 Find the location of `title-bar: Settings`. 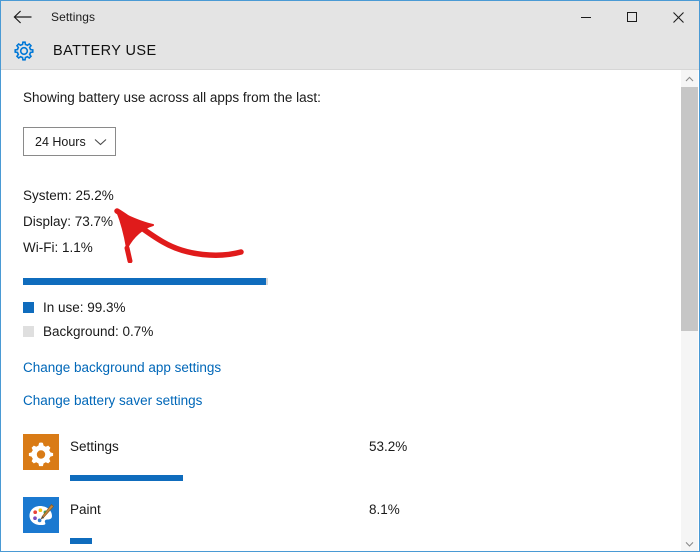

title-bar: Settings is located at coordinates (350, 17).